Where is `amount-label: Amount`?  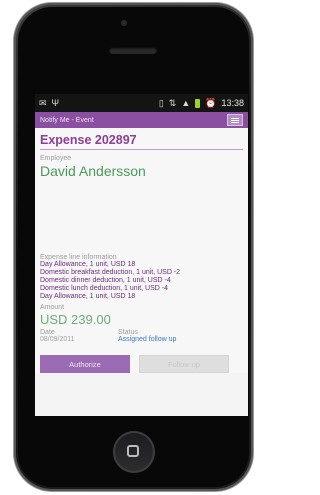
amount-label: Amount is located at coordinates (52, 307).